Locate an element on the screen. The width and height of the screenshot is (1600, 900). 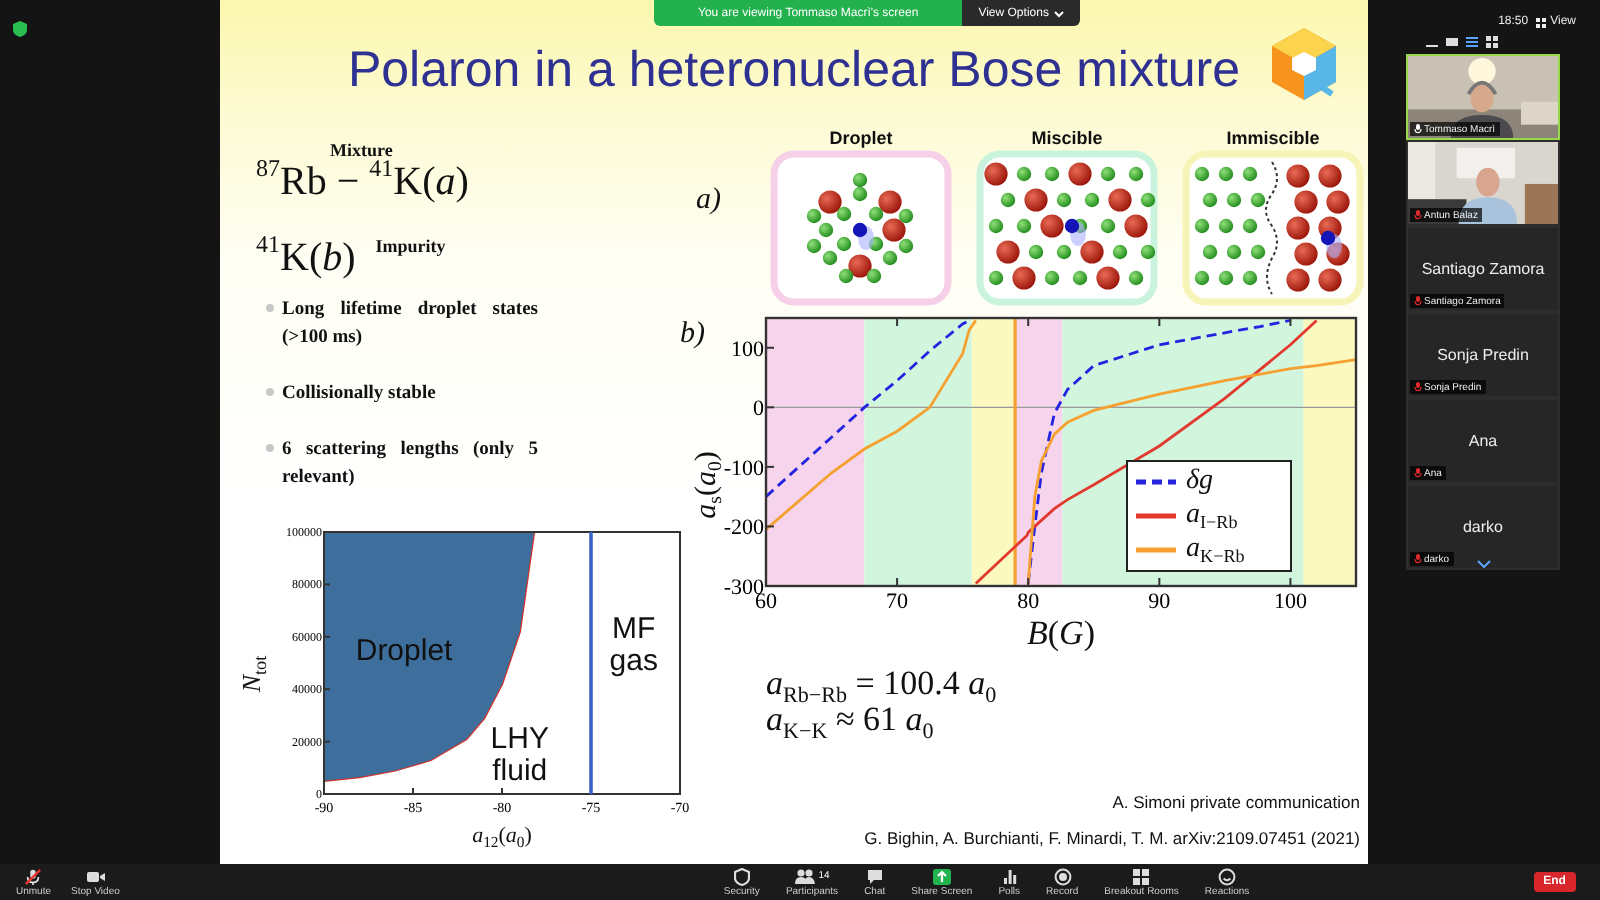
bullet-text: Collisionally stable is located at coordinates (360, 395).